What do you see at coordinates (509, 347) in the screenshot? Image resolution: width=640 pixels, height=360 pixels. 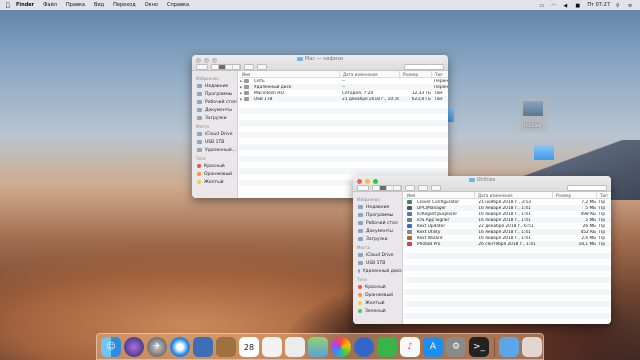 I see `downloads-folder-icon` at bounding box center [509, 347].